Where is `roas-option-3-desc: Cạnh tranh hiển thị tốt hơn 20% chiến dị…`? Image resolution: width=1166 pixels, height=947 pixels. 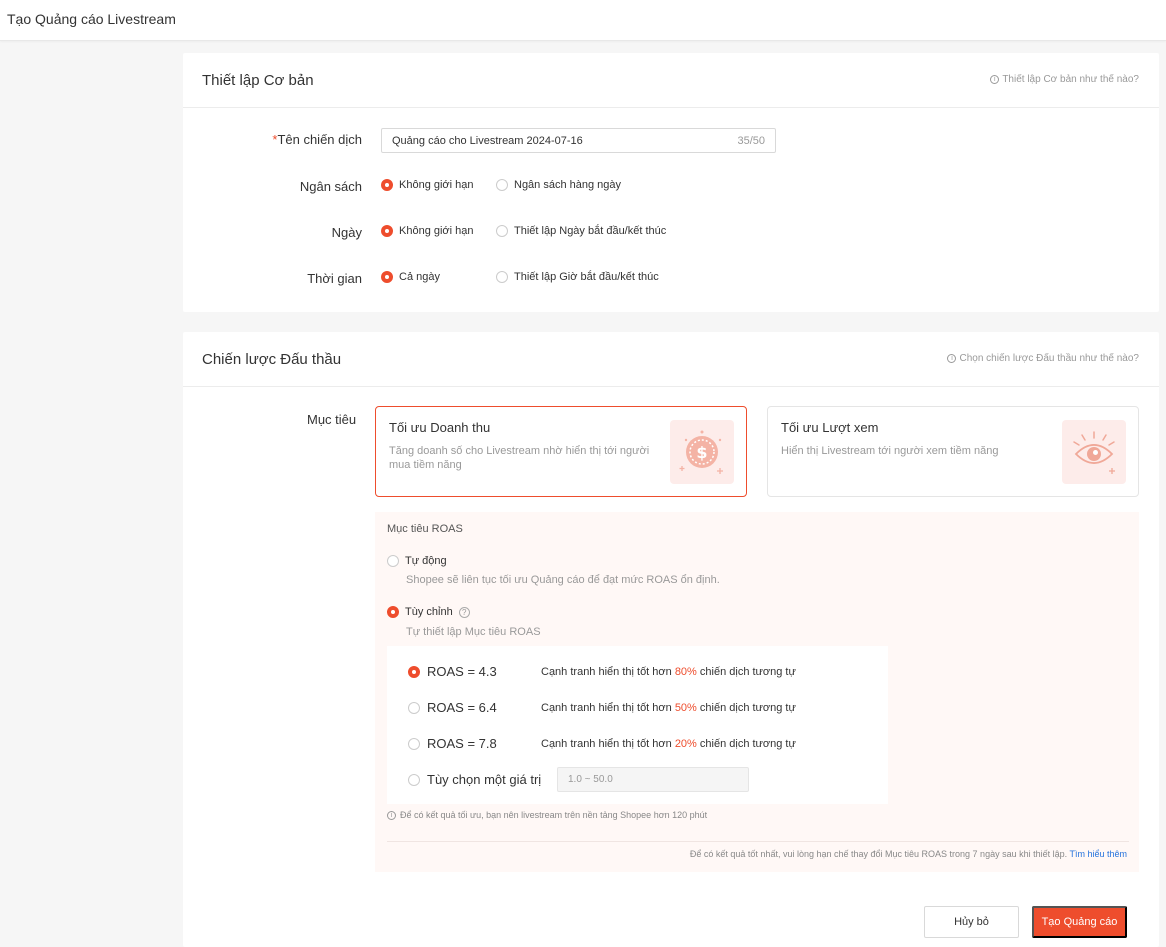
roas-option-3-desc: Cạnh tranh hiển thị tốt hơn 20% chiến dị… is located at coordinates (668, 744).